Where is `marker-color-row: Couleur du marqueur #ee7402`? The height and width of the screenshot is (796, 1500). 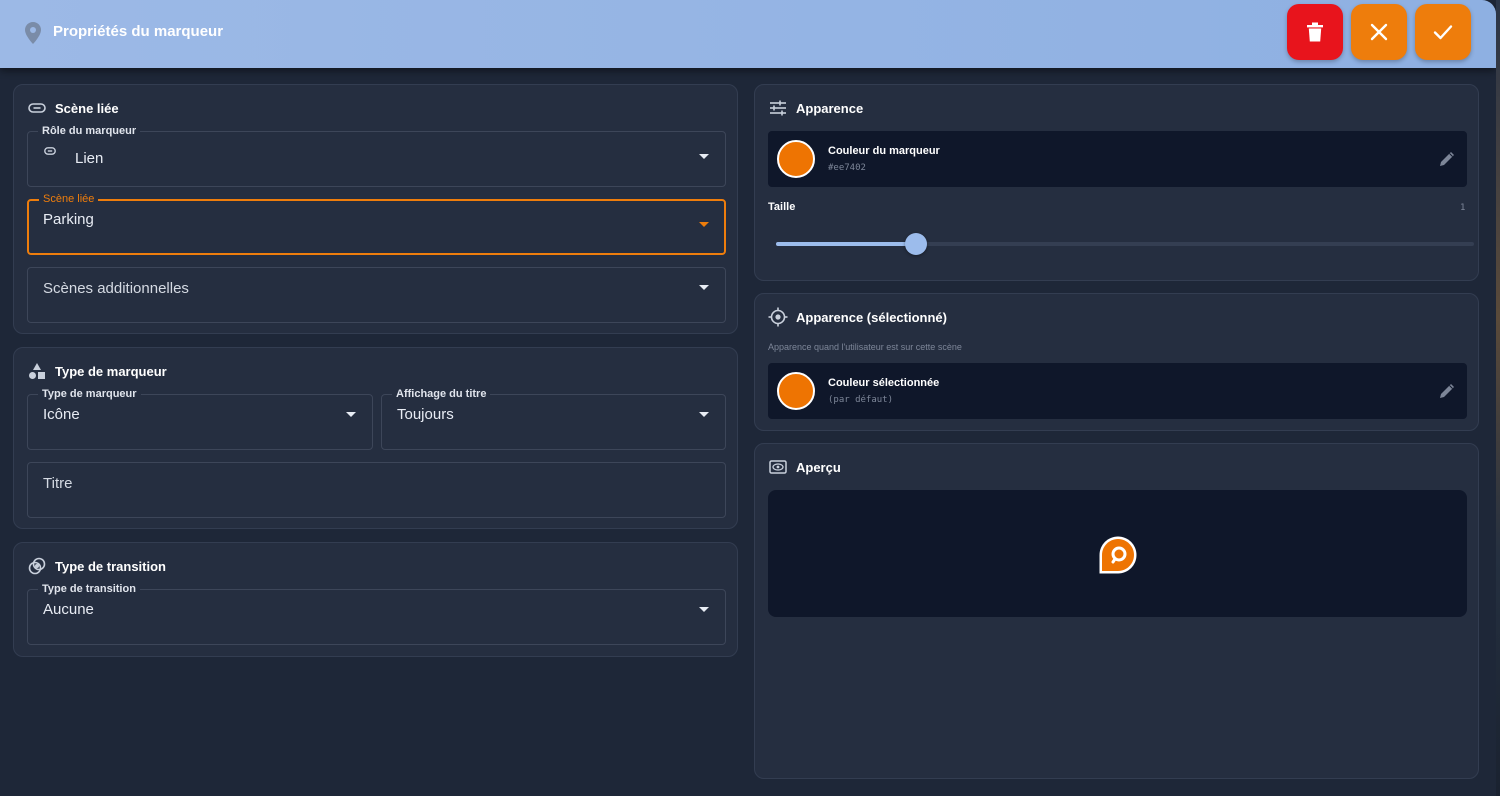
marker-color-row: Couleur du marqueur #ee7402 is located at coordinates (1117, 159).